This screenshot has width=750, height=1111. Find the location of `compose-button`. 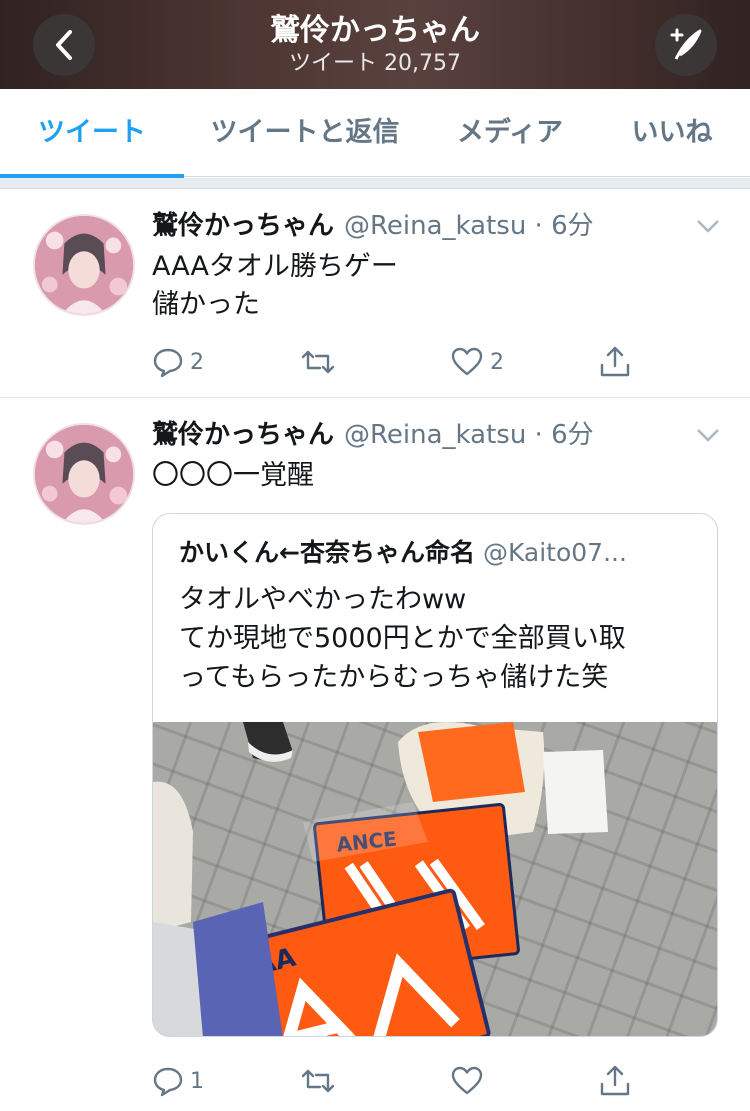

compose-button is located at coordinates (686, 45).